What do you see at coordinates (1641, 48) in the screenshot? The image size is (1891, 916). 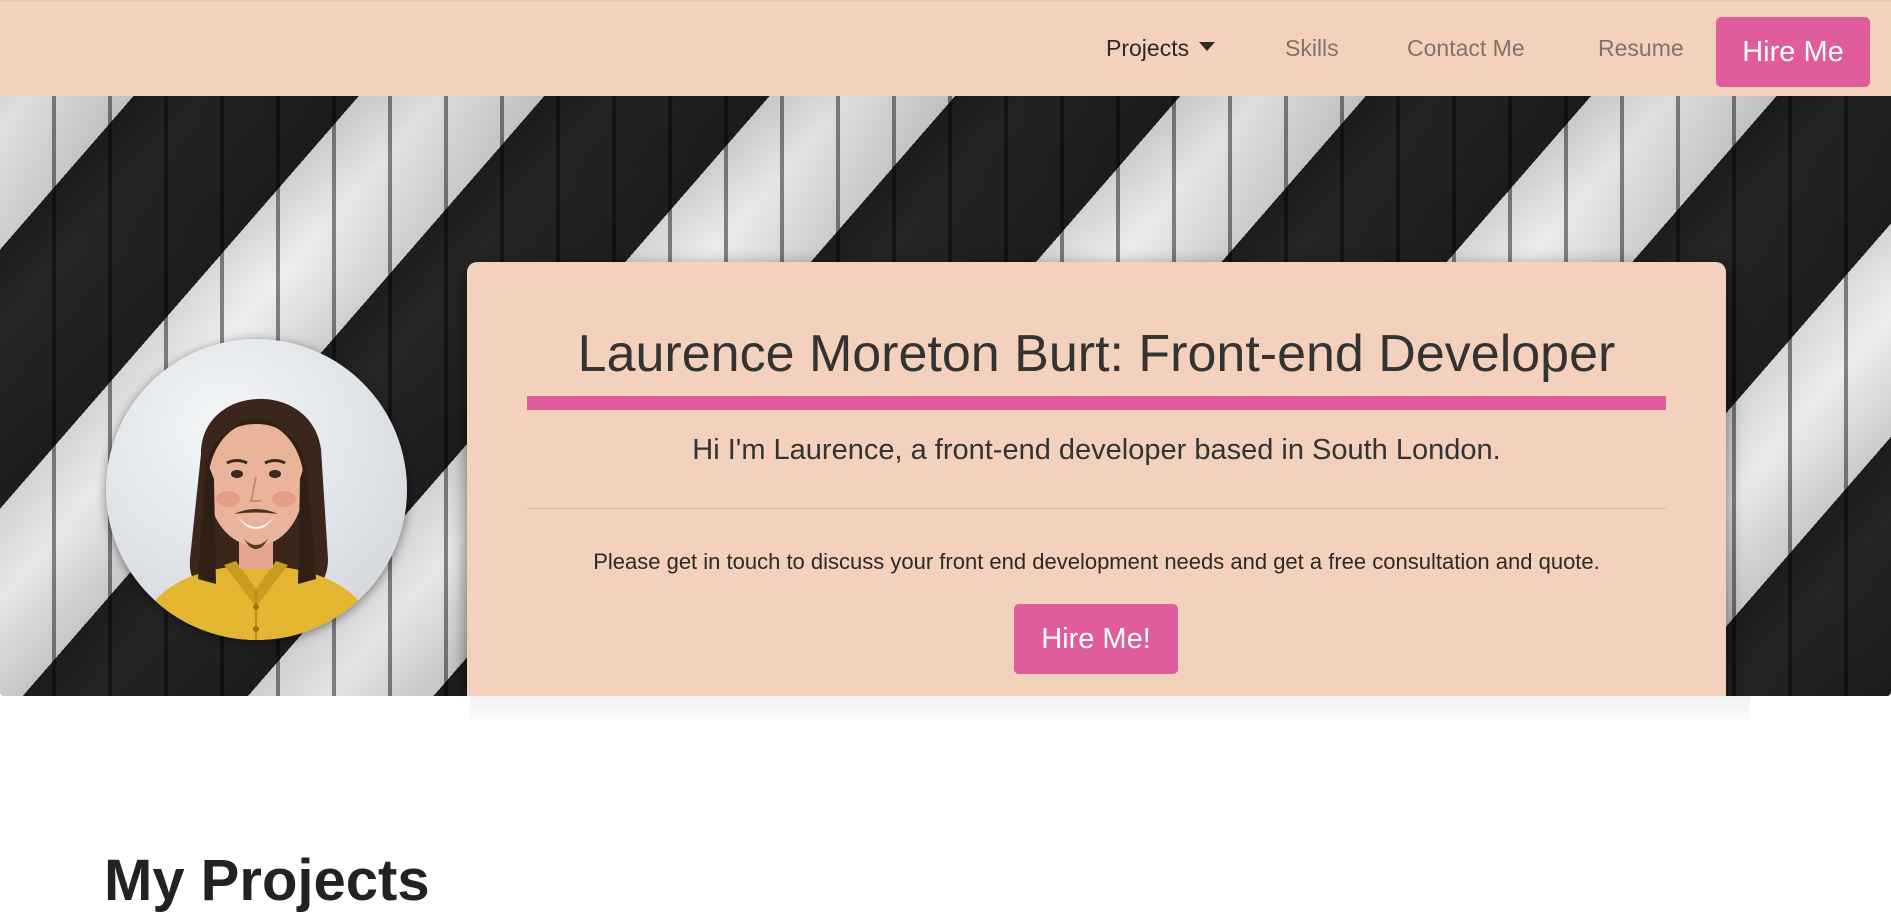 I see `nav-link-resume: Resume` at bounding box center [1641, 48].